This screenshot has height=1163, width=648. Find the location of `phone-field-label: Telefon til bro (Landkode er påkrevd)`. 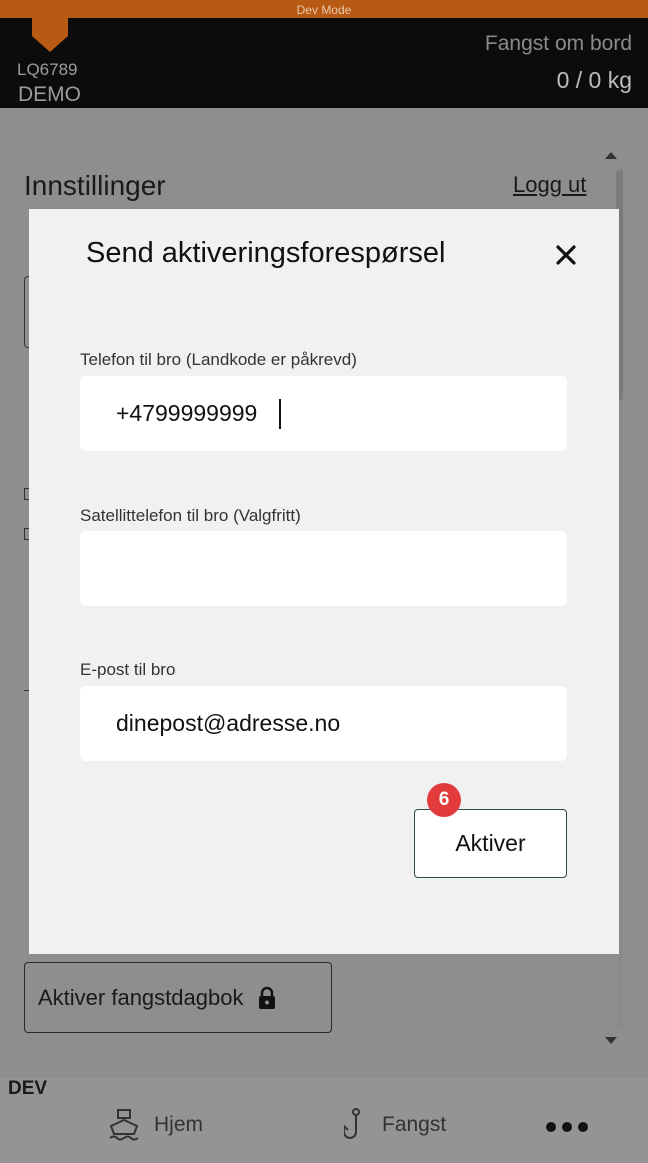

phone-field-label: Telefon til bro (Landkode er påkrevd) is located at coordinates (218, 359).